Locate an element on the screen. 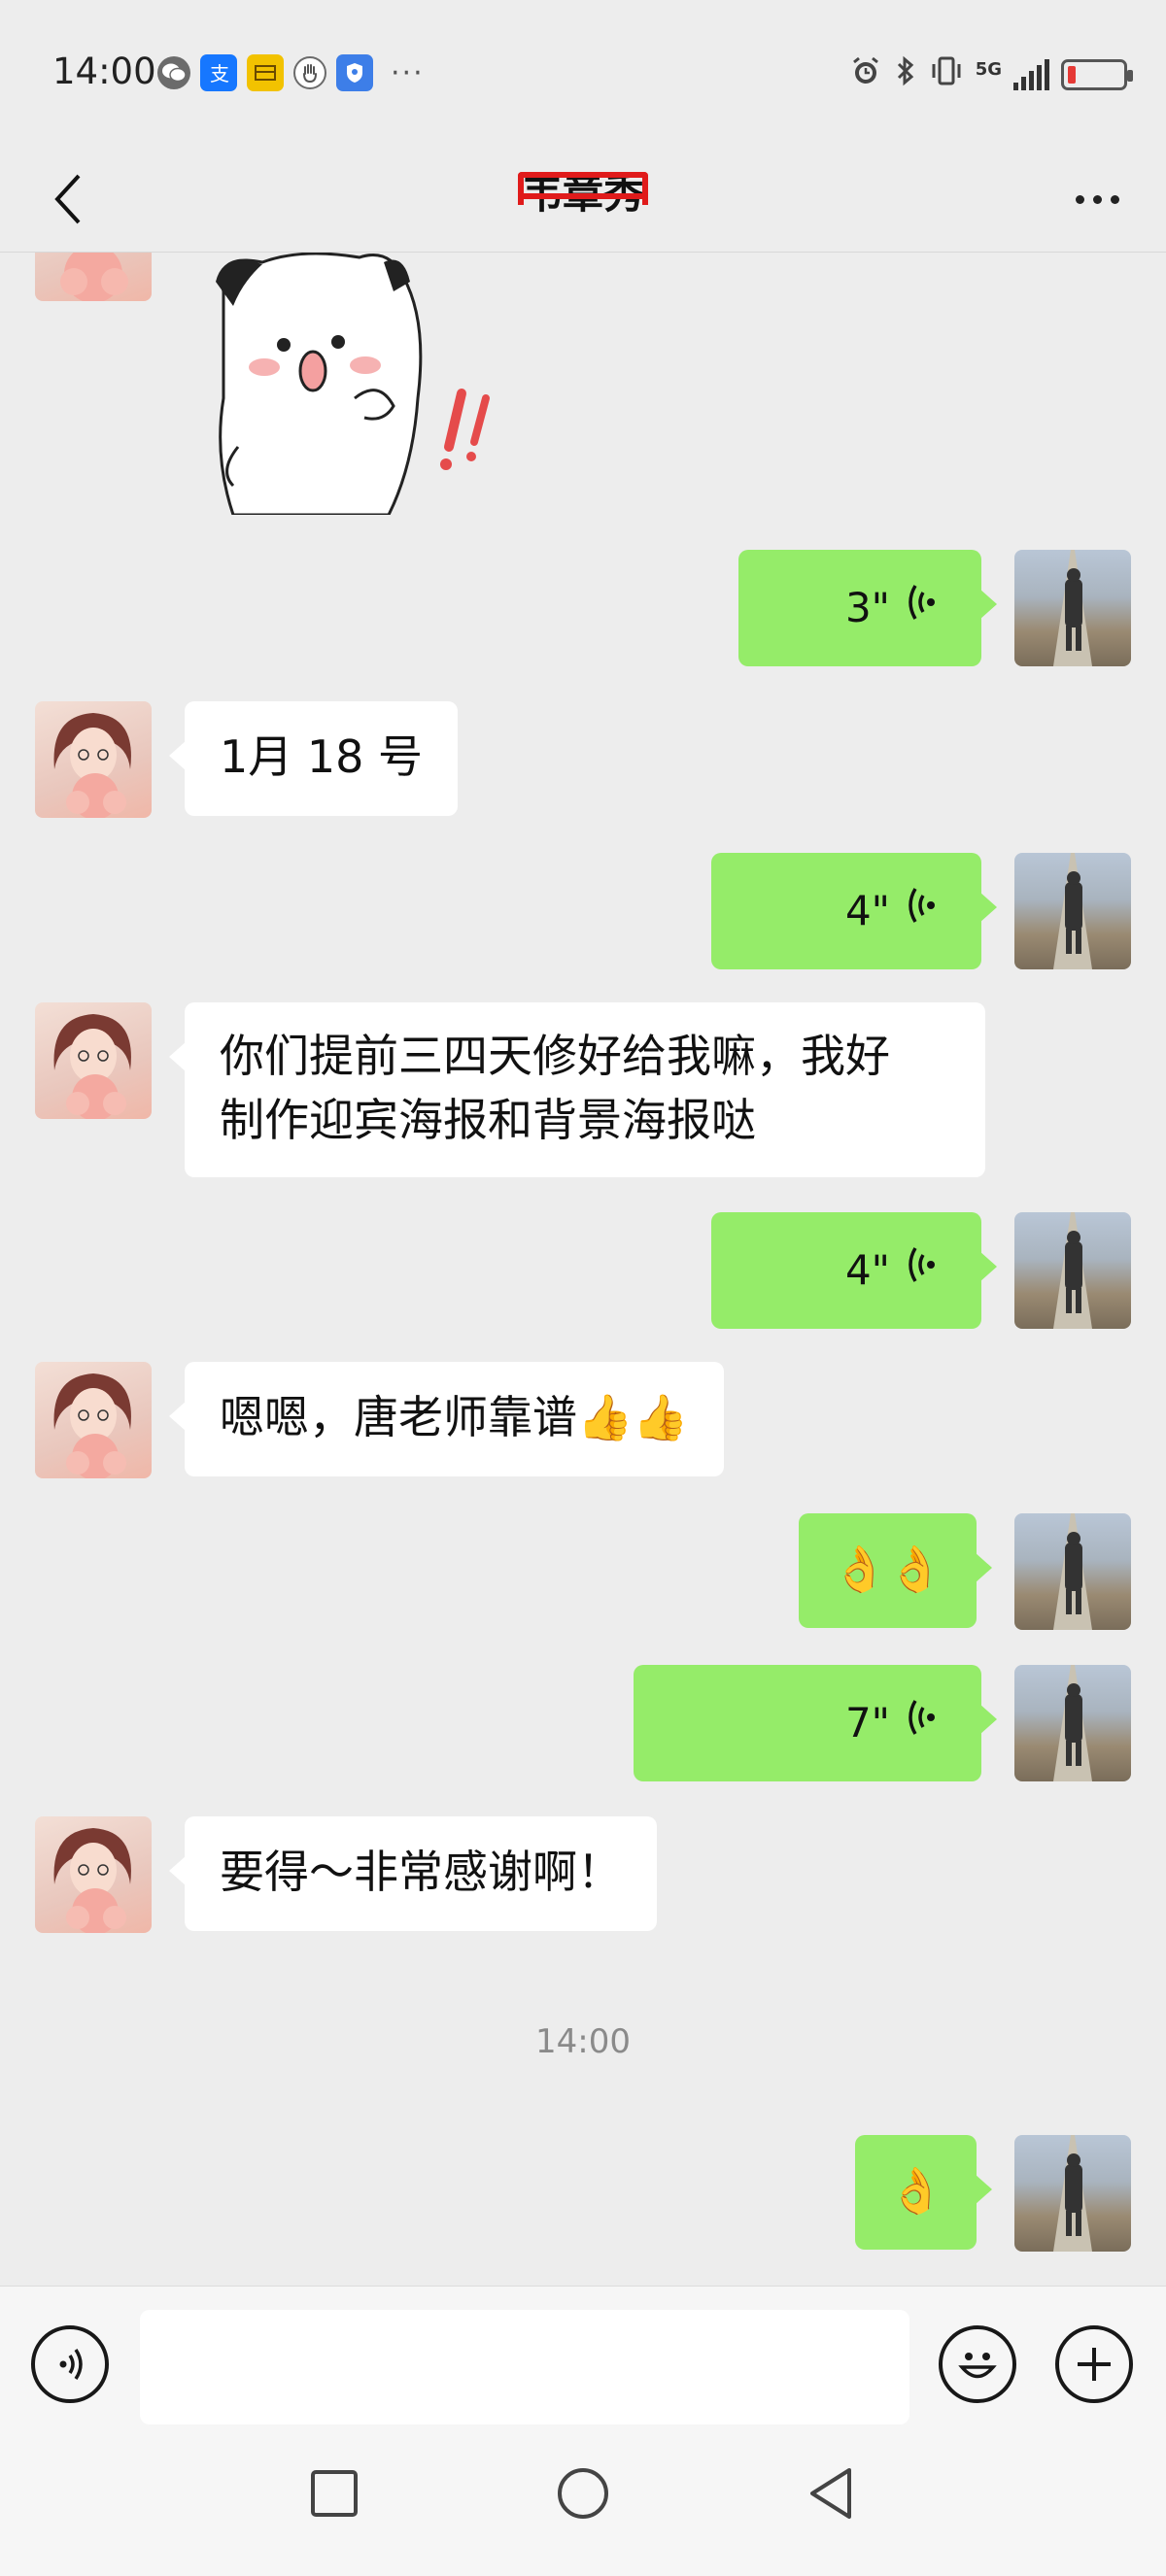 This screenshot has width=1166, height=2576. vibrate-icon is located at coordinates (946, 74).